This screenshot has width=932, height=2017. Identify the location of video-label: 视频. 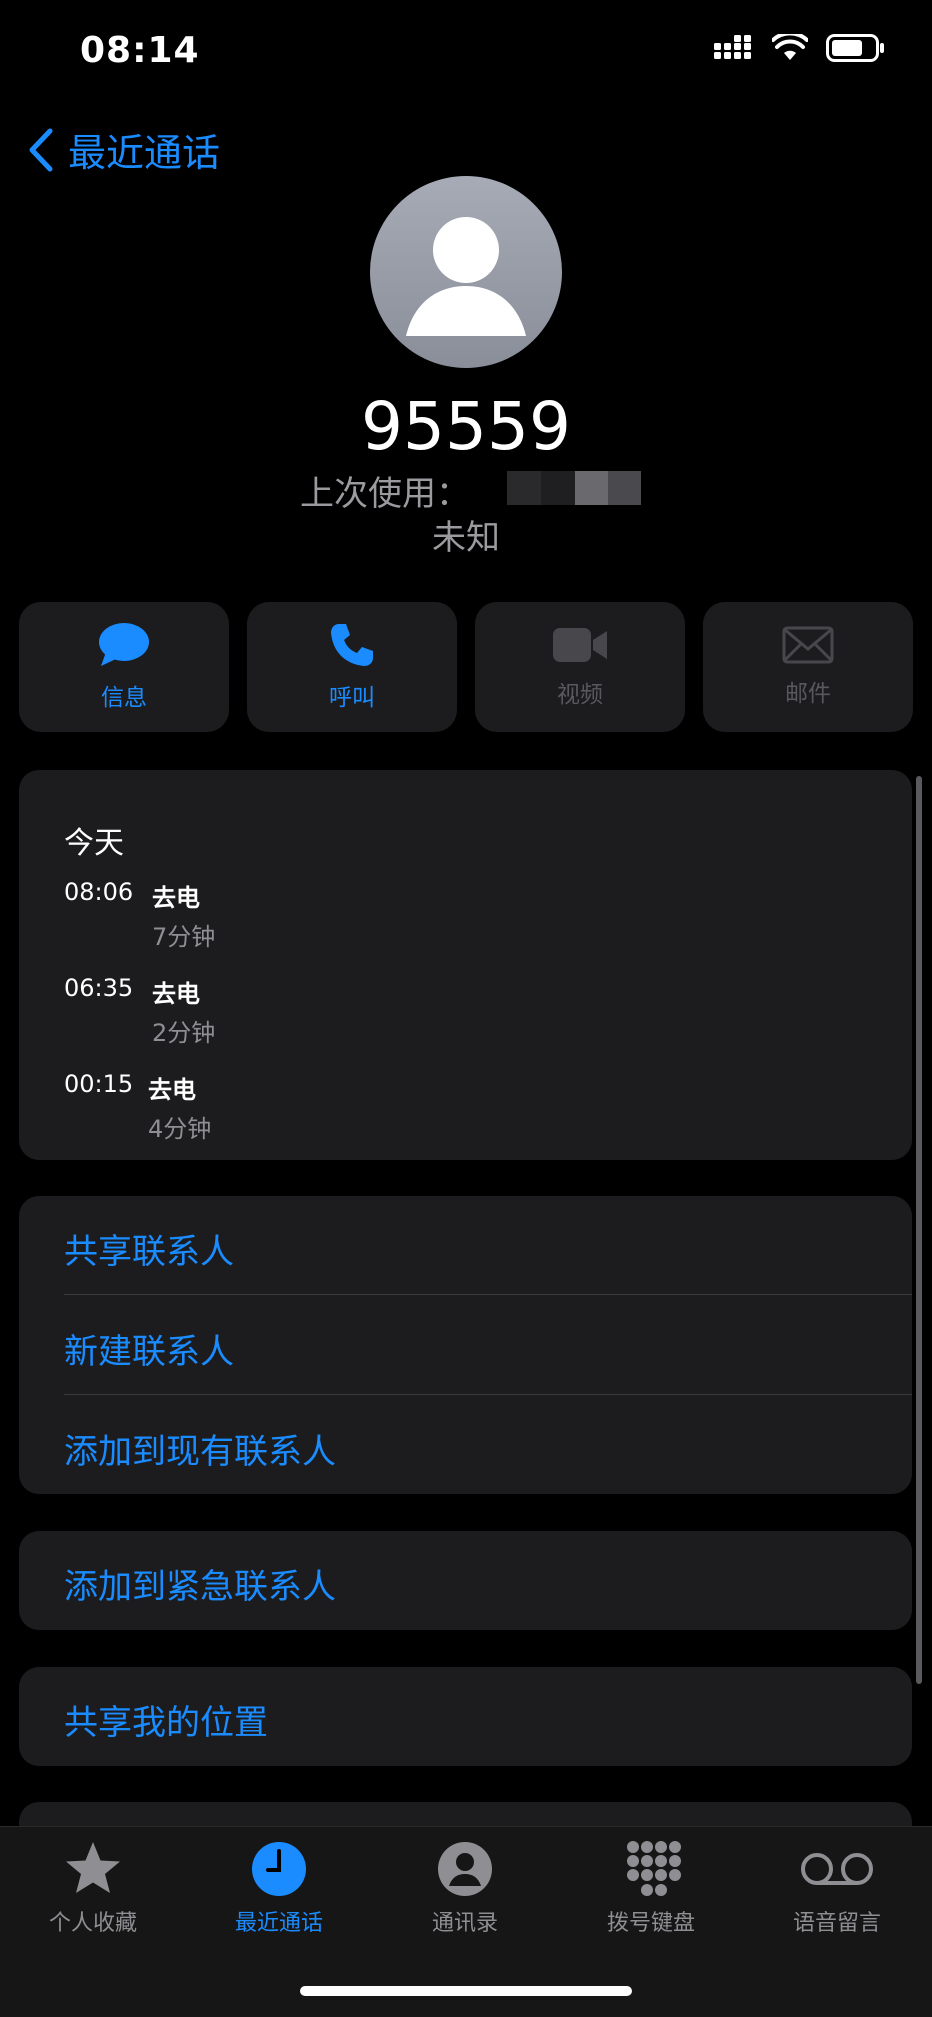
(580, 695).